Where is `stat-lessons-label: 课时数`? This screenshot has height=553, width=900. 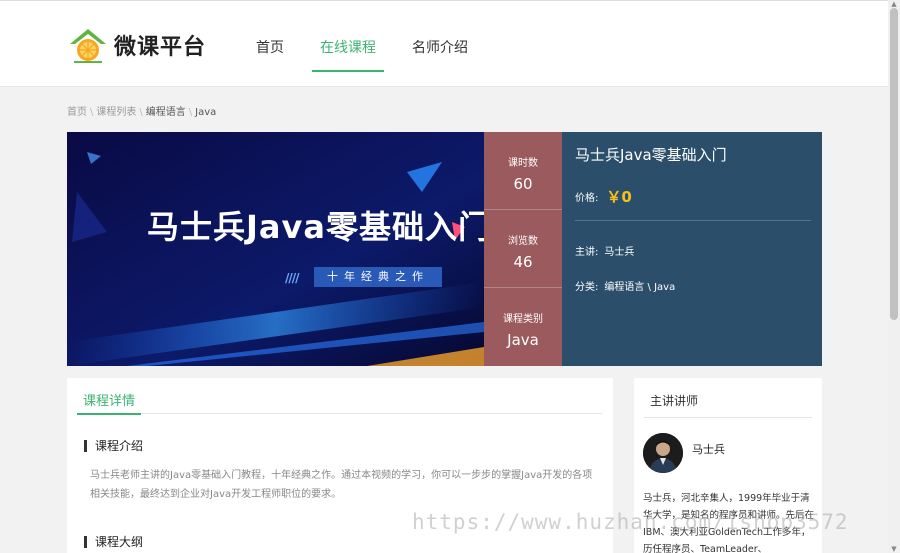
stat-lessons-label: 课时数 is located at coordinates (523, 163).